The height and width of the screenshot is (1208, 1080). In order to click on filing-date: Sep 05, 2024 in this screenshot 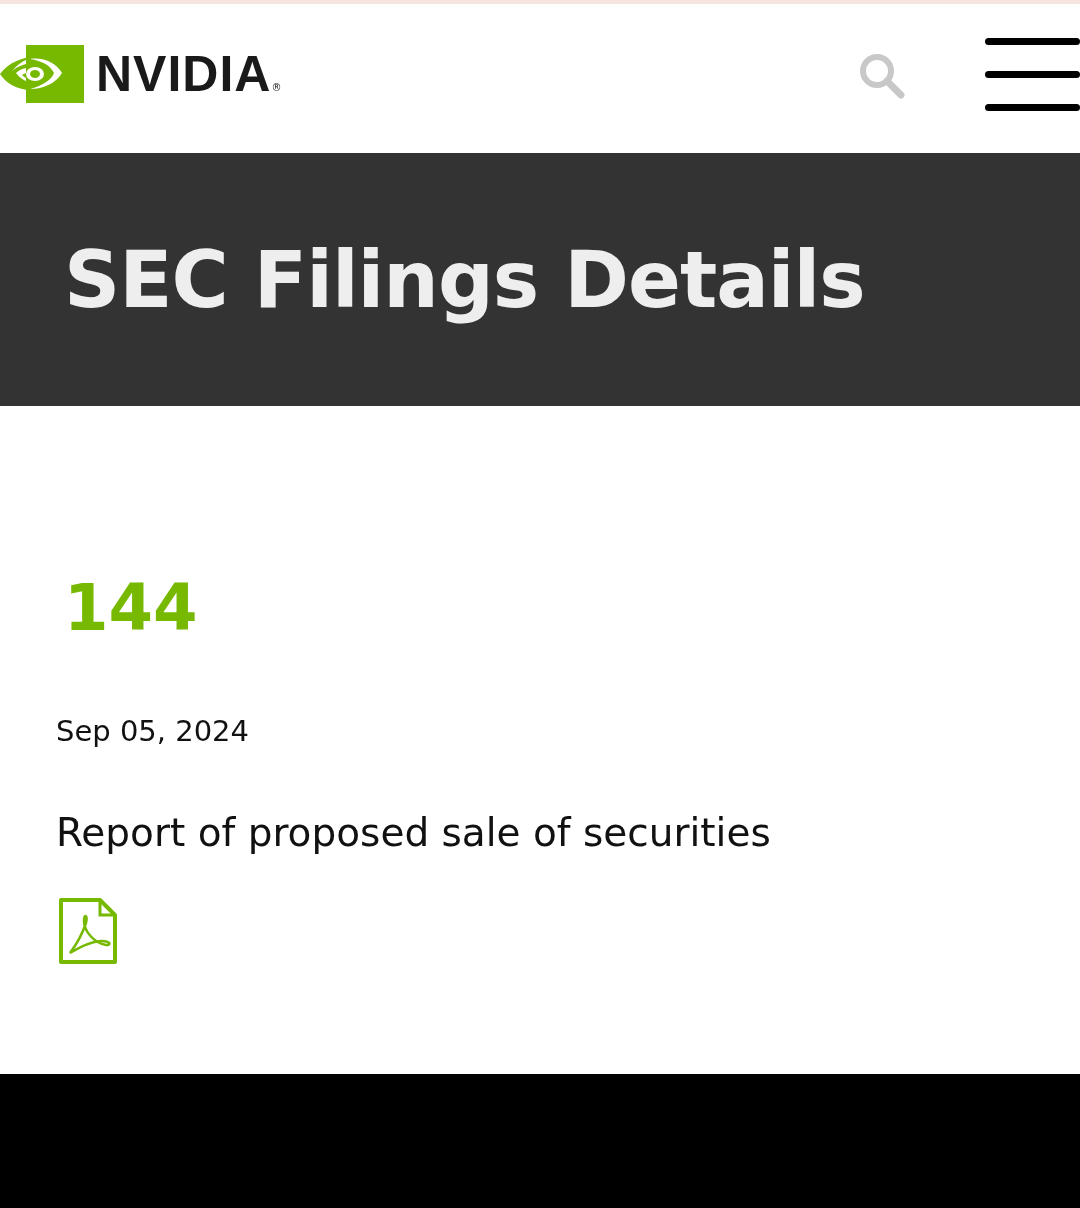, I will do `click(153, 731)`.